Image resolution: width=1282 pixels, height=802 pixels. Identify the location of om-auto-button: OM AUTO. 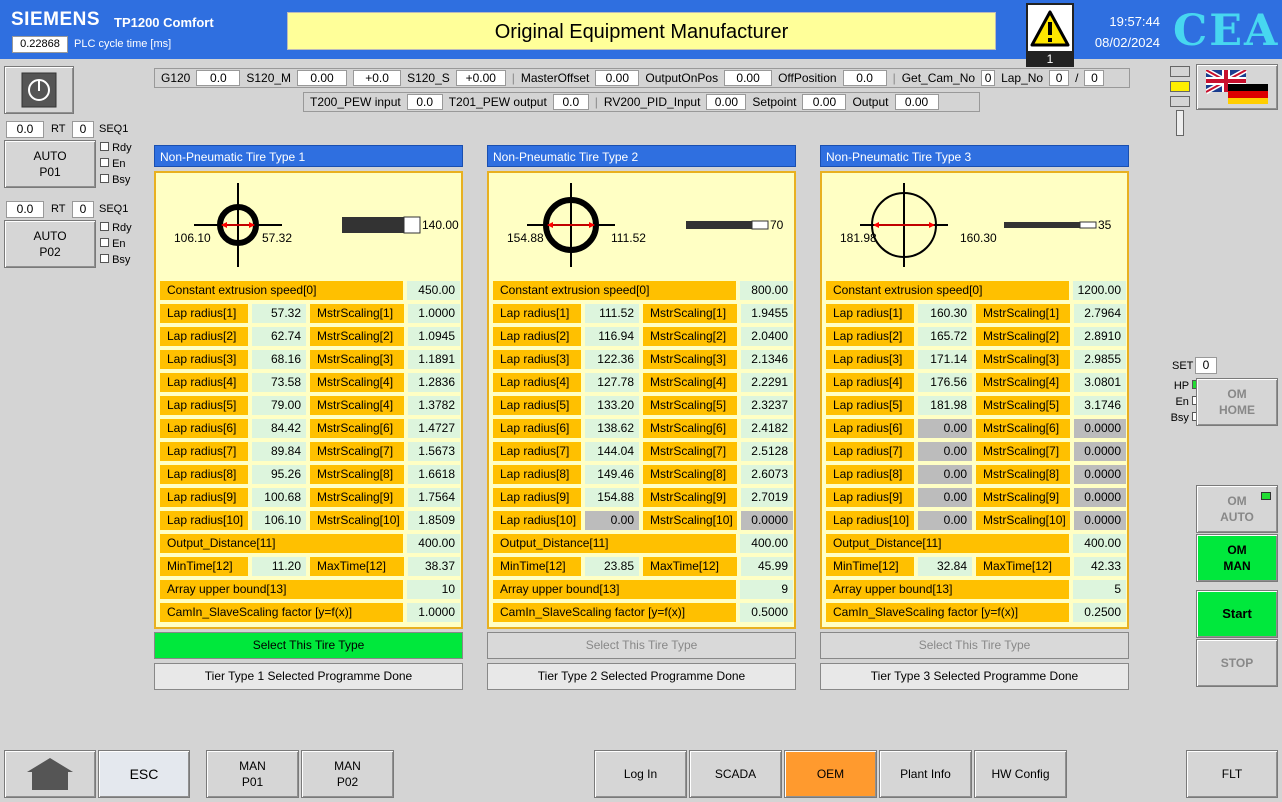
(1237, 509).